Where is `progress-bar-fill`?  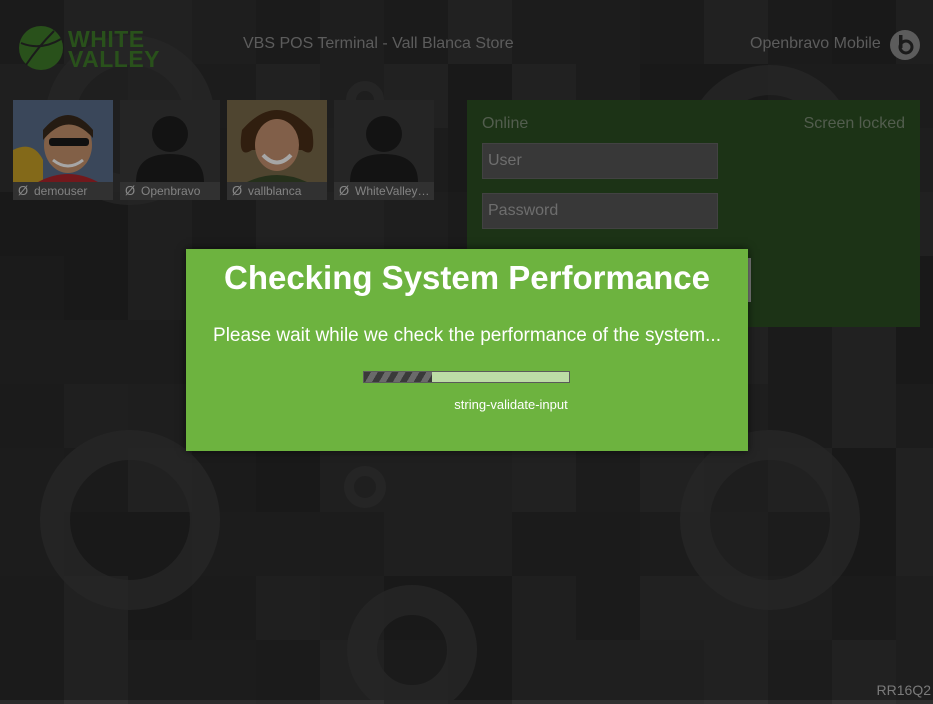
progress-bar-fill is located at coordinates (398, 377).